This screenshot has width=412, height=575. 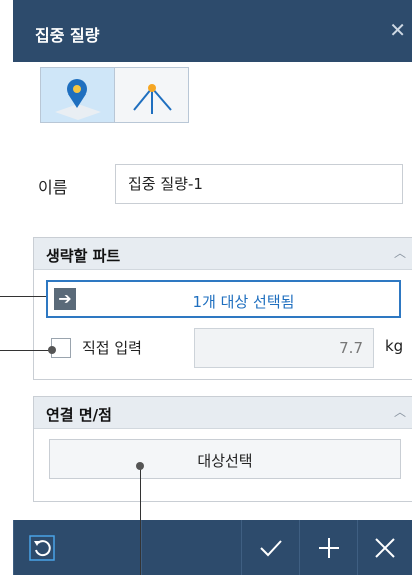 What do you see at coordinates (259, 184) in the screenshot?
I see `name-input: 집중 질량-1` at bounding box center [259, 184].